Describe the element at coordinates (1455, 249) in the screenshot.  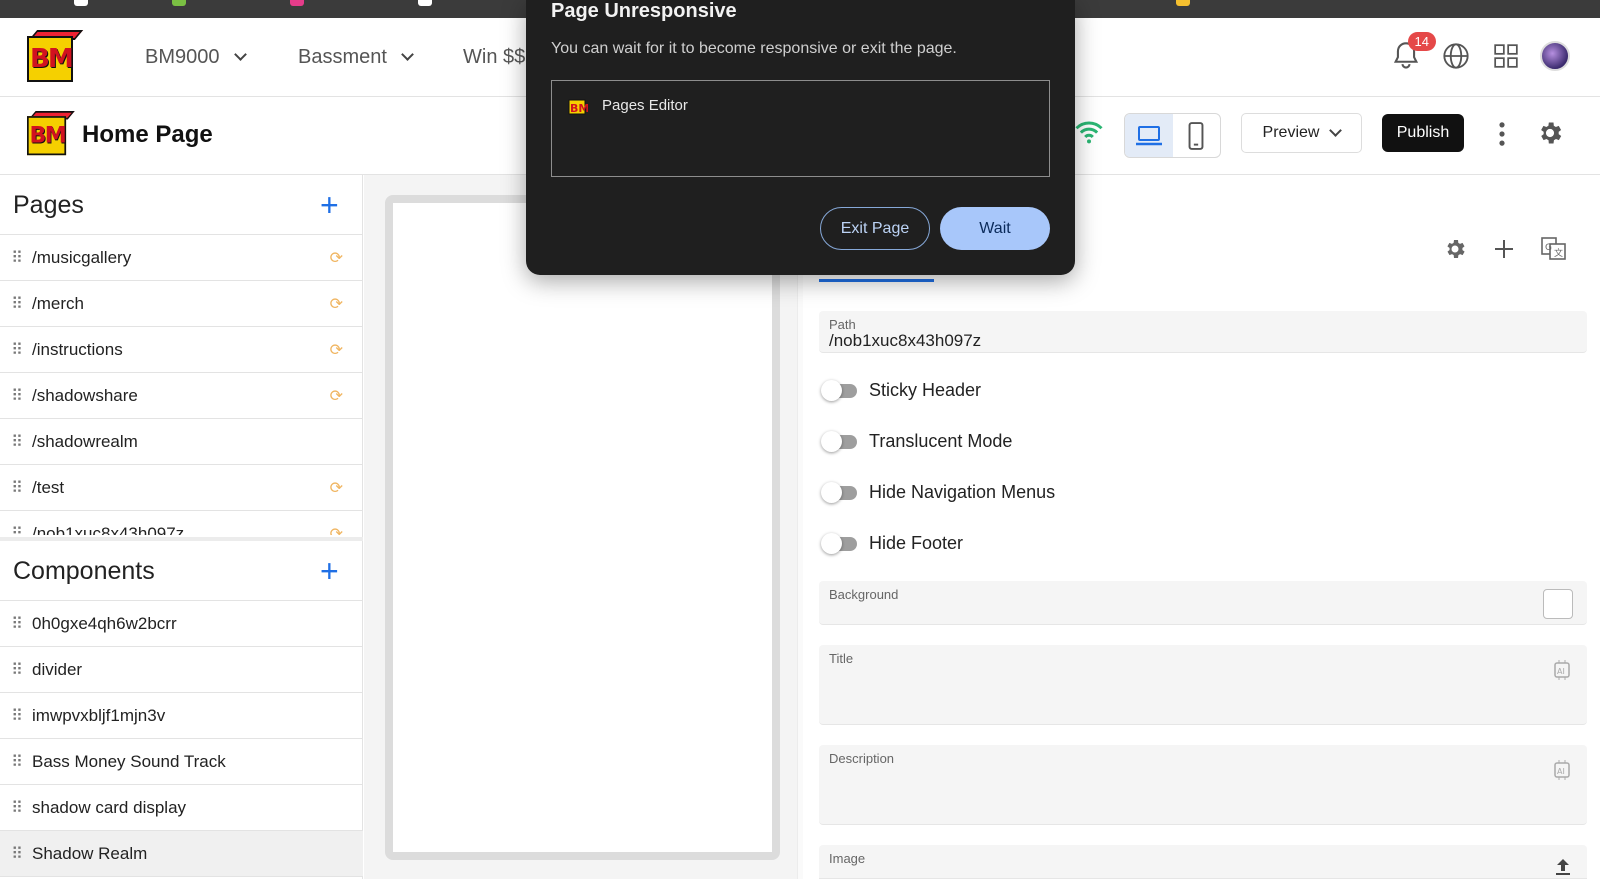
I see `gear-icon` at that location.